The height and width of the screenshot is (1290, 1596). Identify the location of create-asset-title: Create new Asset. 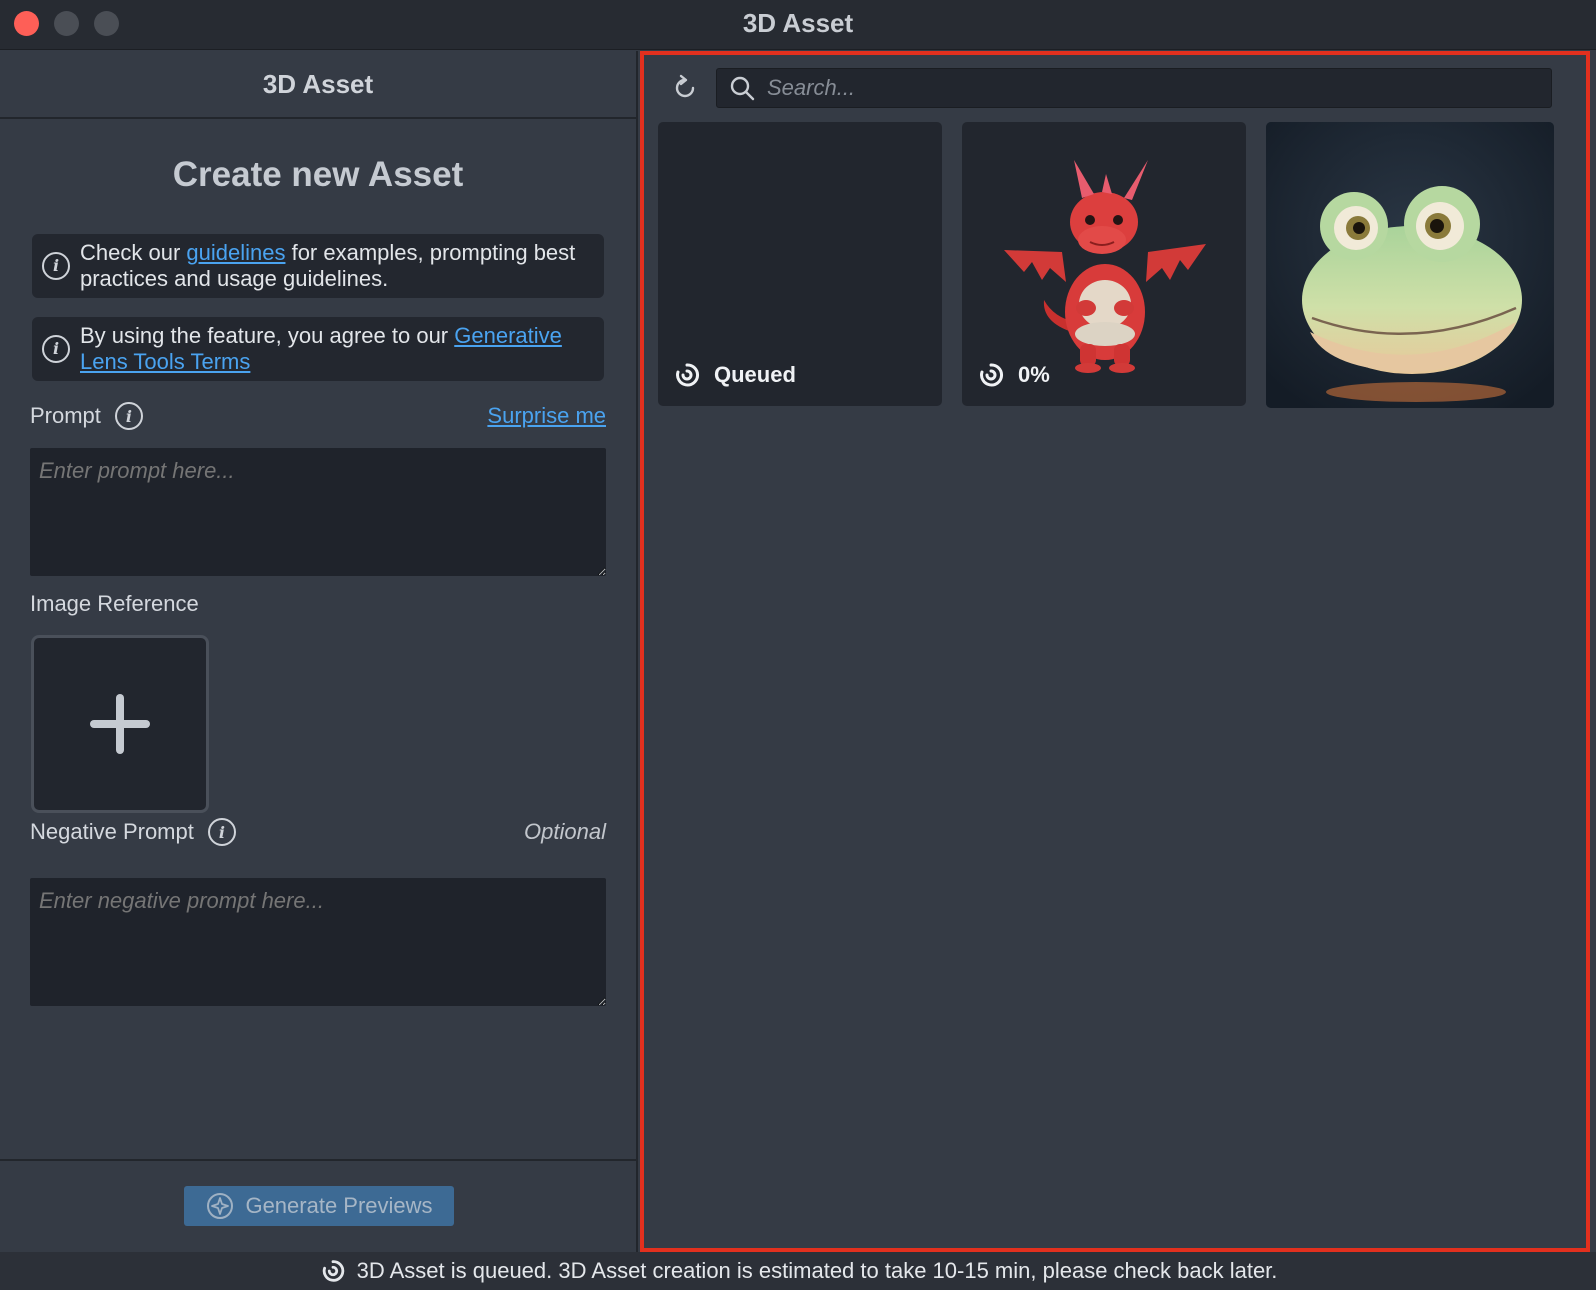
(318, 174).